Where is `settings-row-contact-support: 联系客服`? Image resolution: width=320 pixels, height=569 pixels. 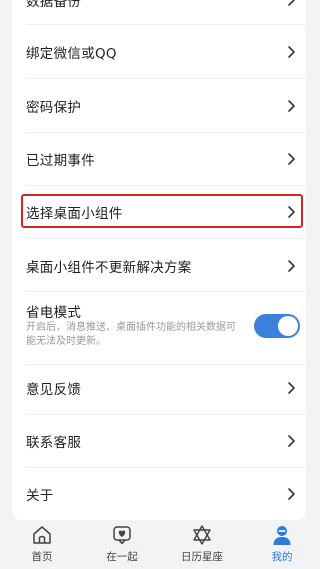
settings-row-contact-support: 联系客服 is located at coordinates (159, 440).